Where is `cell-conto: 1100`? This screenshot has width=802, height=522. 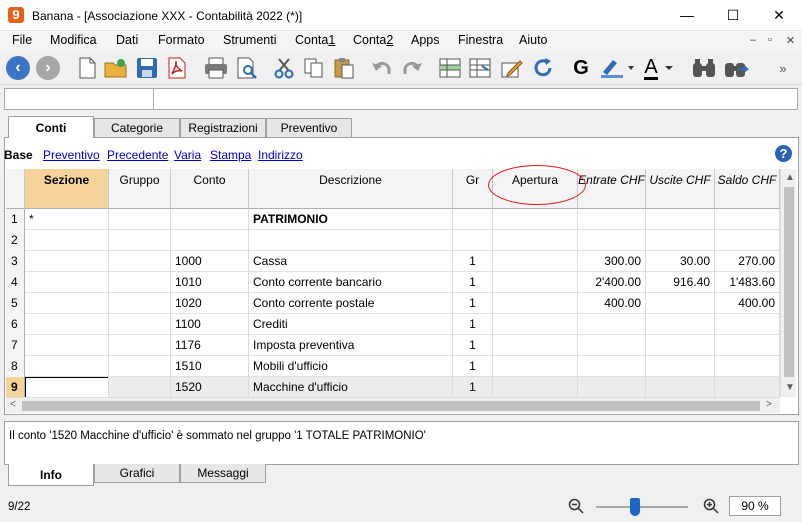 cell-conto: 1100 is located at coordinates (210, 324).